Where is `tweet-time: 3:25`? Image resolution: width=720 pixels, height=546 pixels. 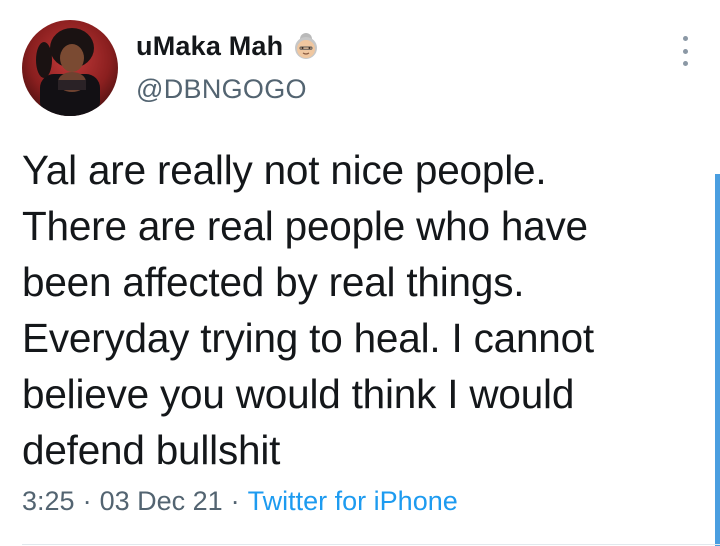 tweet-time: 3:25 is located at coordinates (48, 501).